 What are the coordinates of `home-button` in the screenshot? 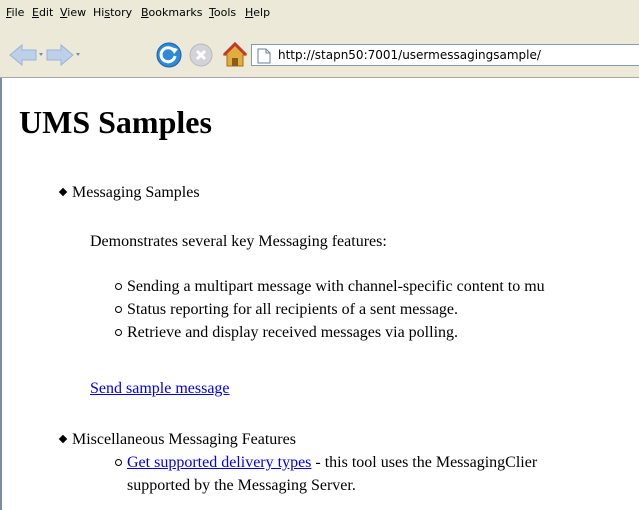 It's located at (235, 55).